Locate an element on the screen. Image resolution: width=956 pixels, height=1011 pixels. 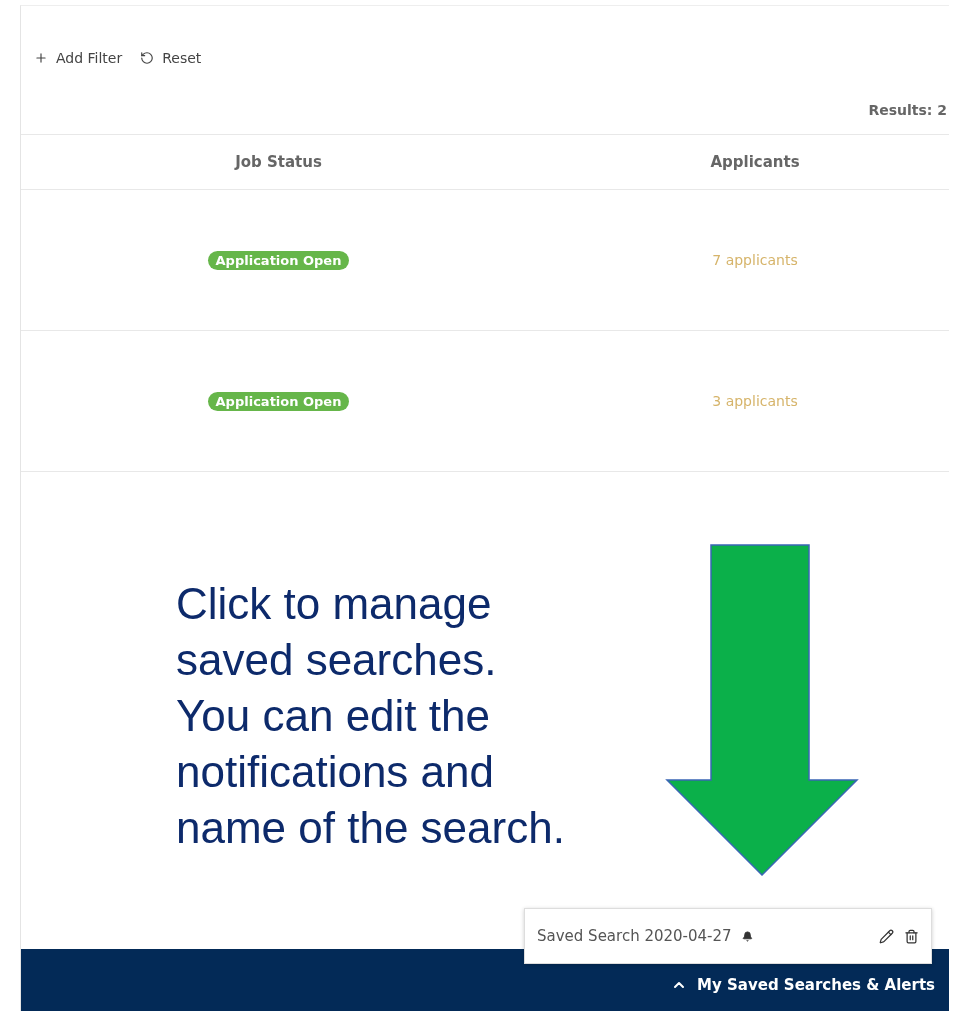
pencil-icon is located at coordinates (886, 936).